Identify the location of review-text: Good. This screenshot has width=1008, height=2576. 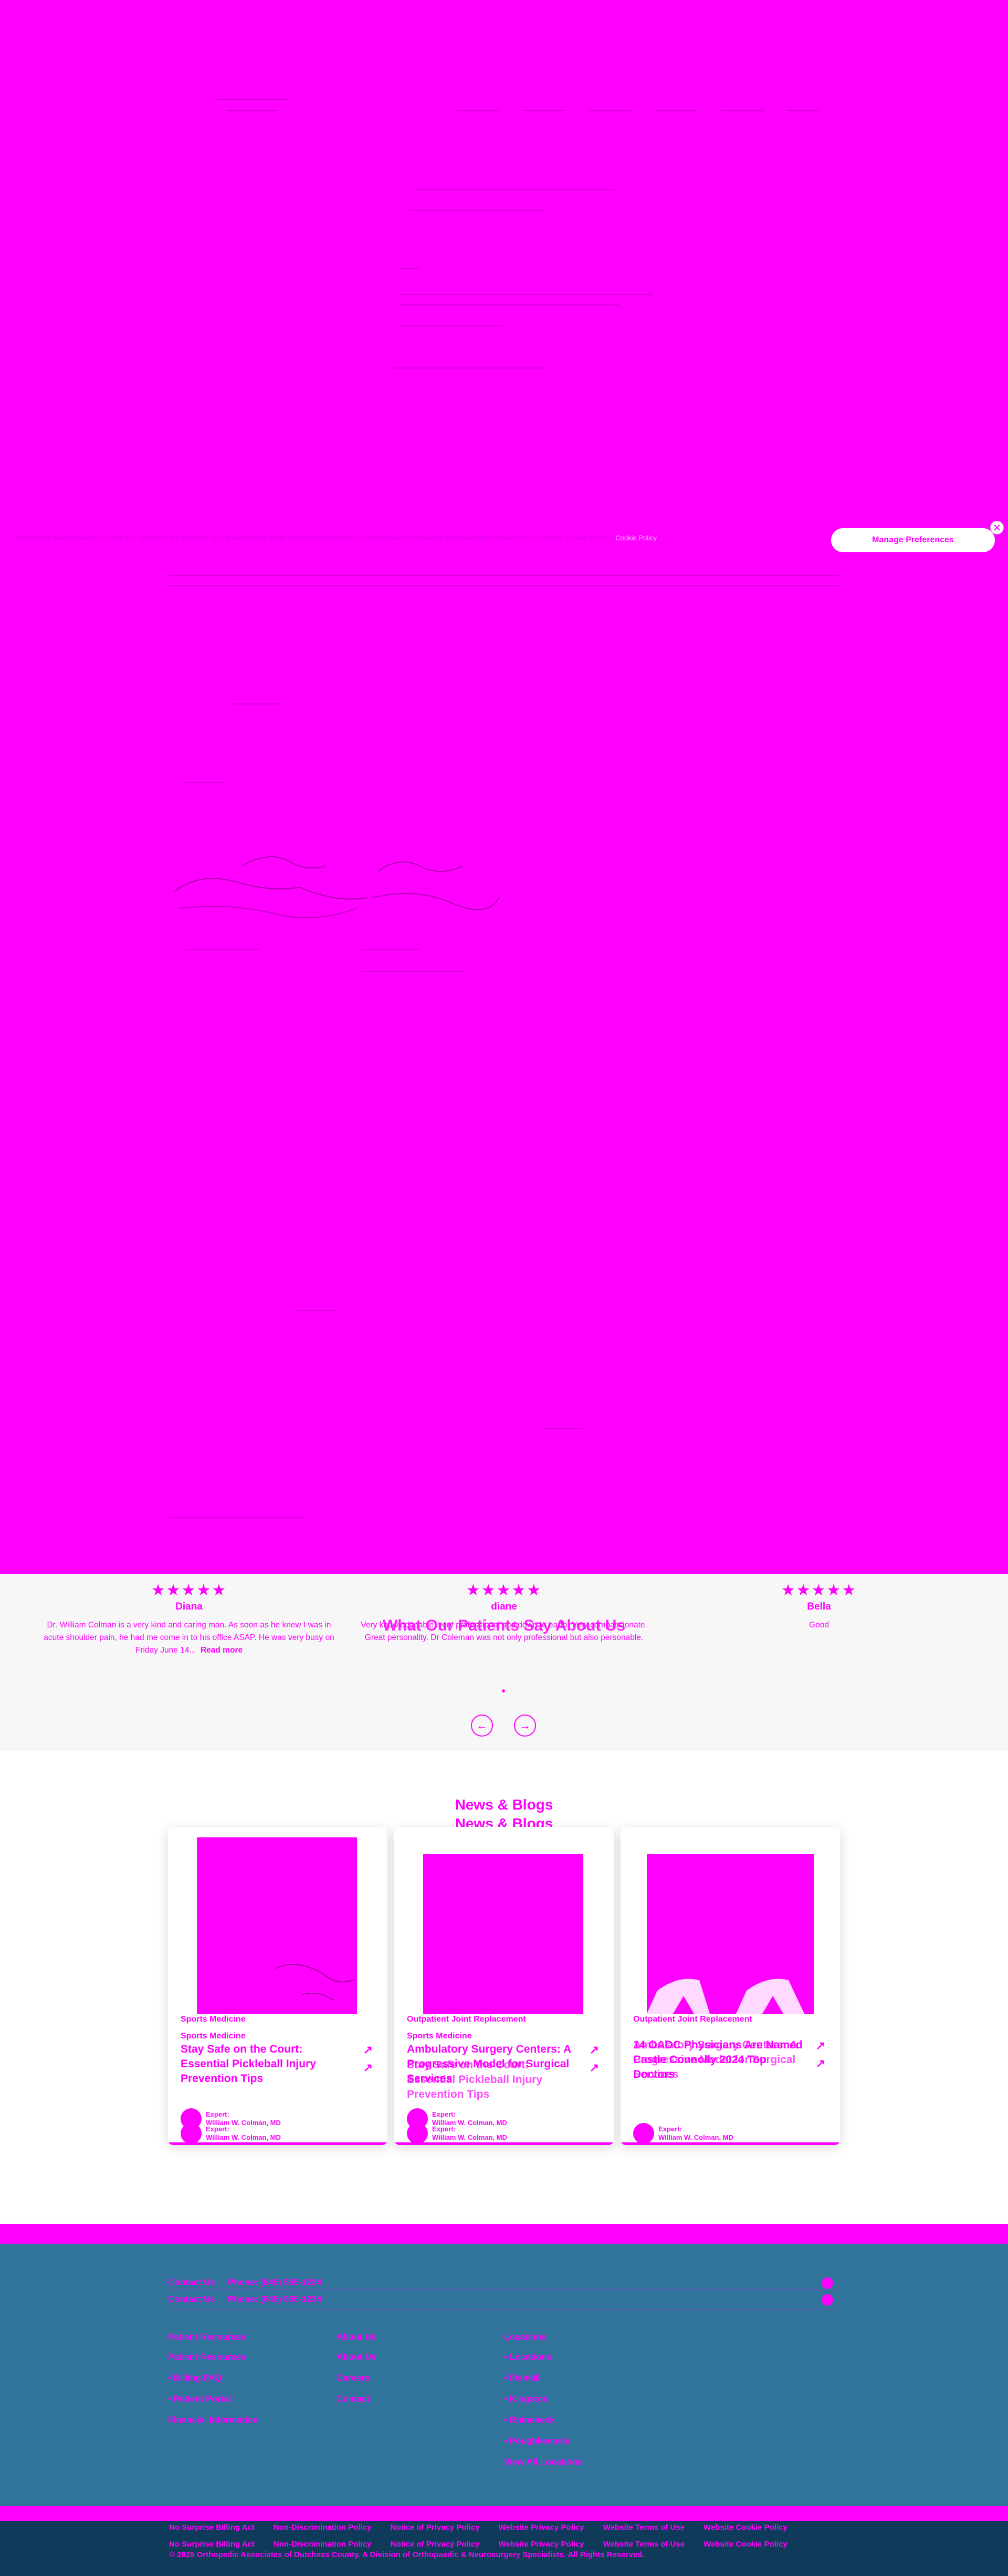
(819, 1625).